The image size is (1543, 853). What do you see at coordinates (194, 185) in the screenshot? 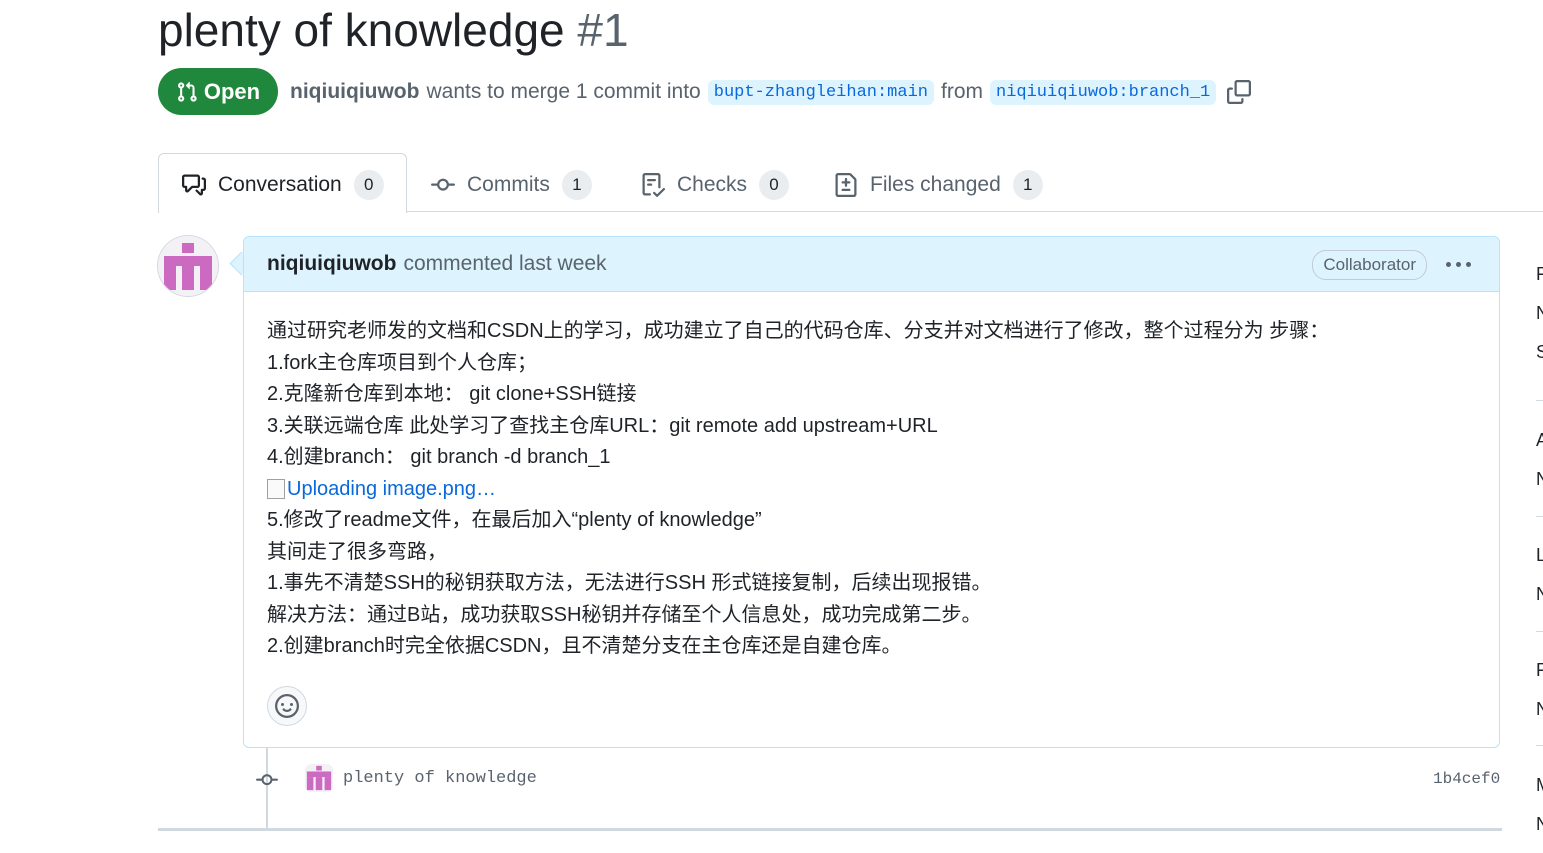
I see `comment-discussion-icon` at bounding box center [194, 185].